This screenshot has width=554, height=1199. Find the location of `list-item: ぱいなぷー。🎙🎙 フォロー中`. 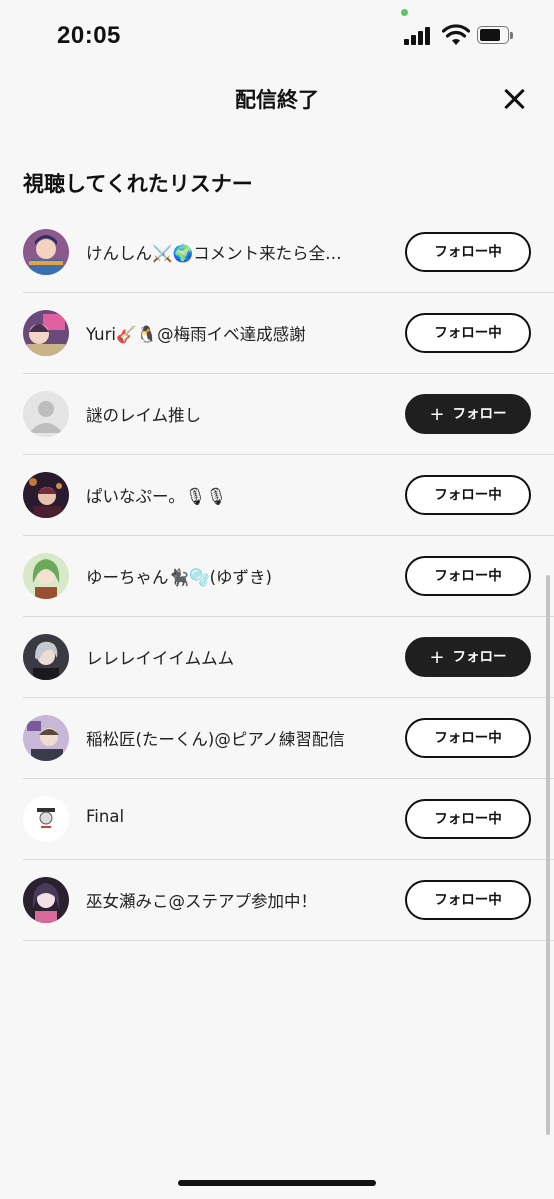

list-item: ぱいなぷー。🎙🎙 フォロー中 is located at coordinates (288, 495).